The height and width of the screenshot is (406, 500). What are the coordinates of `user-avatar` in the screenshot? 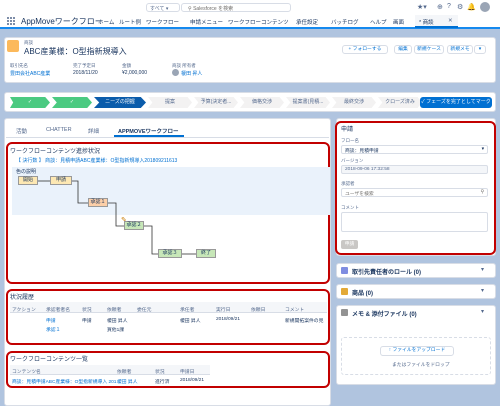 It's located at (485, 7).